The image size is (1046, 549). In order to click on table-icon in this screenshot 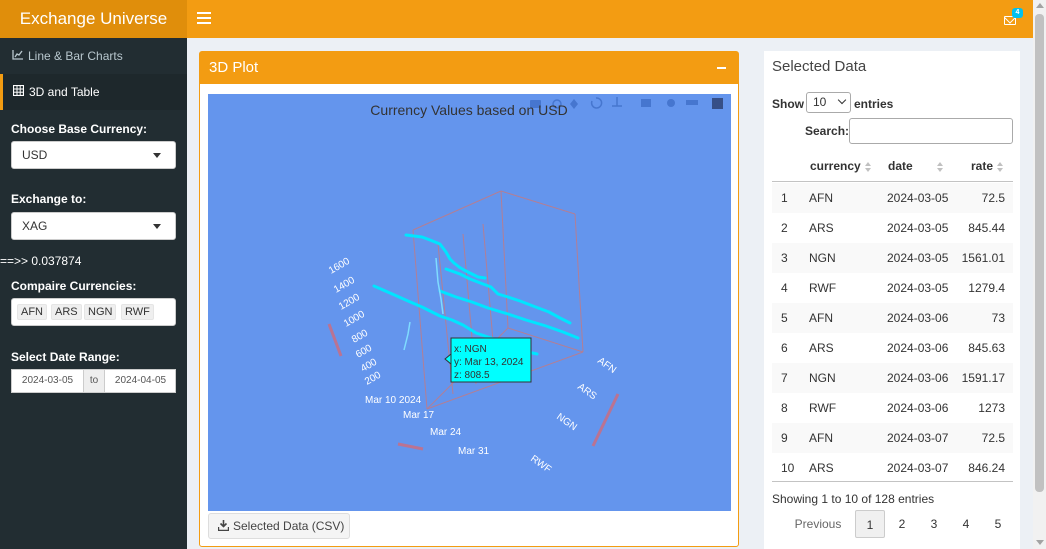, I will do `click(19, 93)`.